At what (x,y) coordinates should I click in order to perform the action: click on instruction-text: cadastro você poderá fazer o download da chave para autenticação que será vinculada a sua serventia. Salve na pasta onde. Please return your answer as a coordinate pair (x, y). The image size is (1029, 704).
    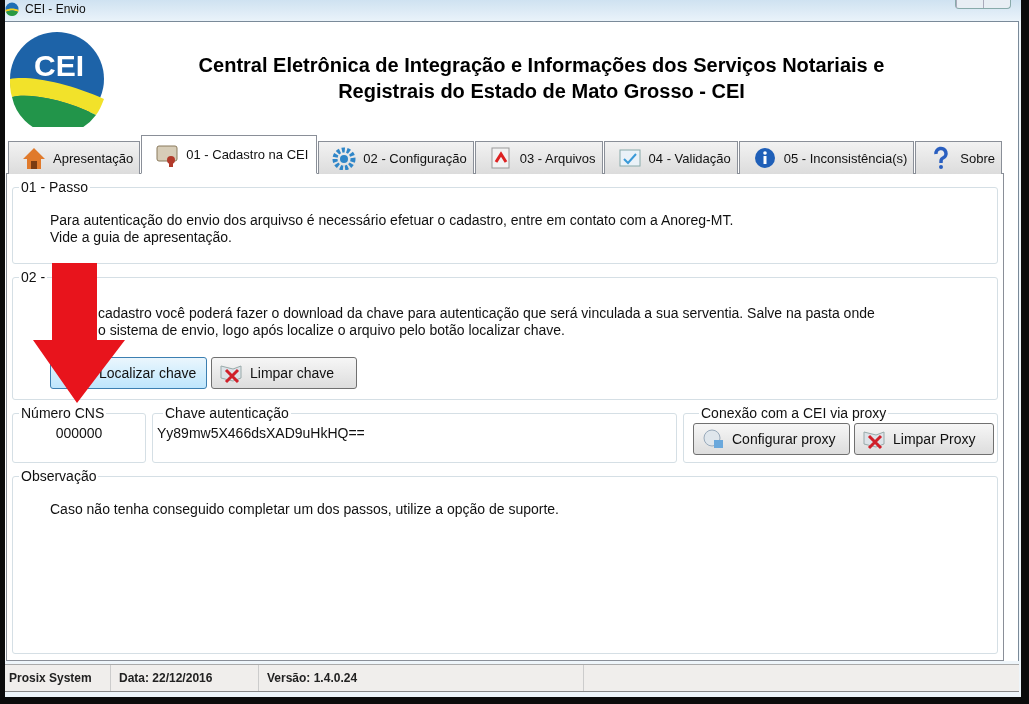
    Looking at the image, I should click on (486, 313).